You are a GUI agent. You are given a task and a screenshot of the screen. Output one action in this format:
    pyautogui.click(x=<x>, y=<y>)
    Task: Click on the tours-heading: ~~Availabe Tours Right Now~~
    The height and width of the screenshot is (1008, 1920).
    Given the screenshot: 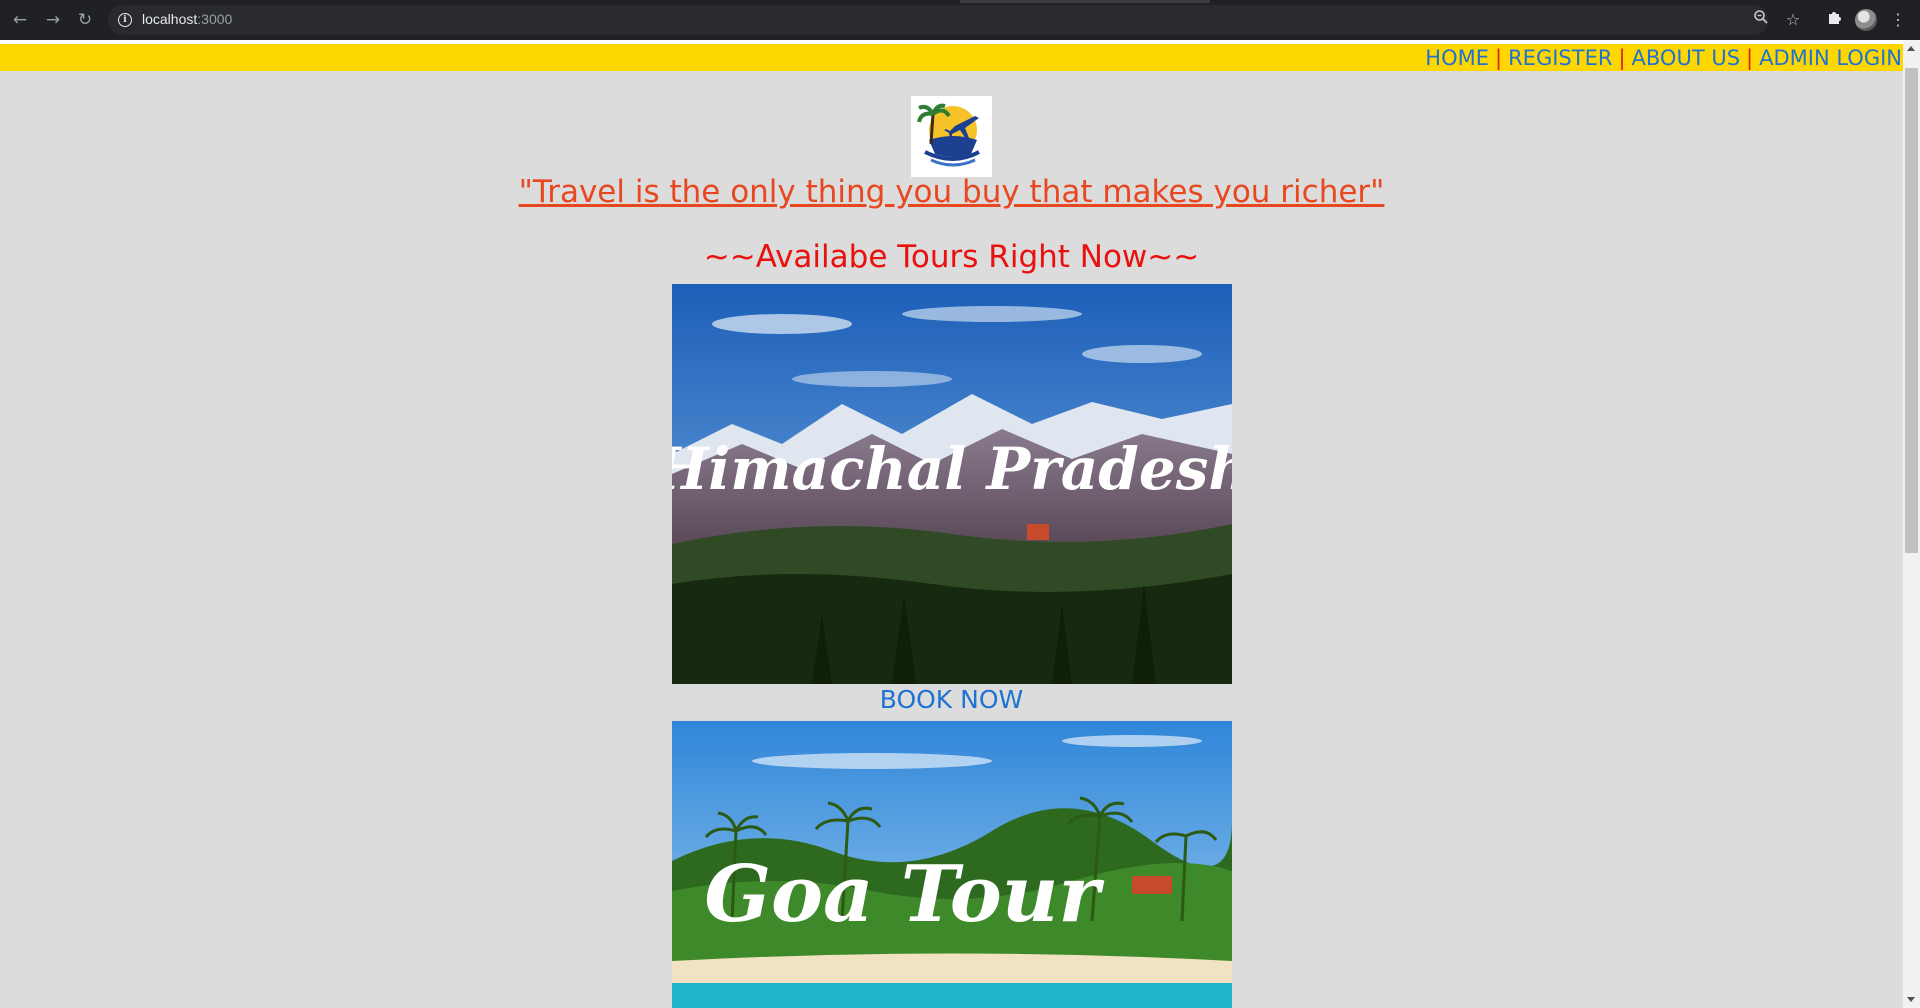 What is the action you would take?
    pyautogui.click(x=951, y=257)
    